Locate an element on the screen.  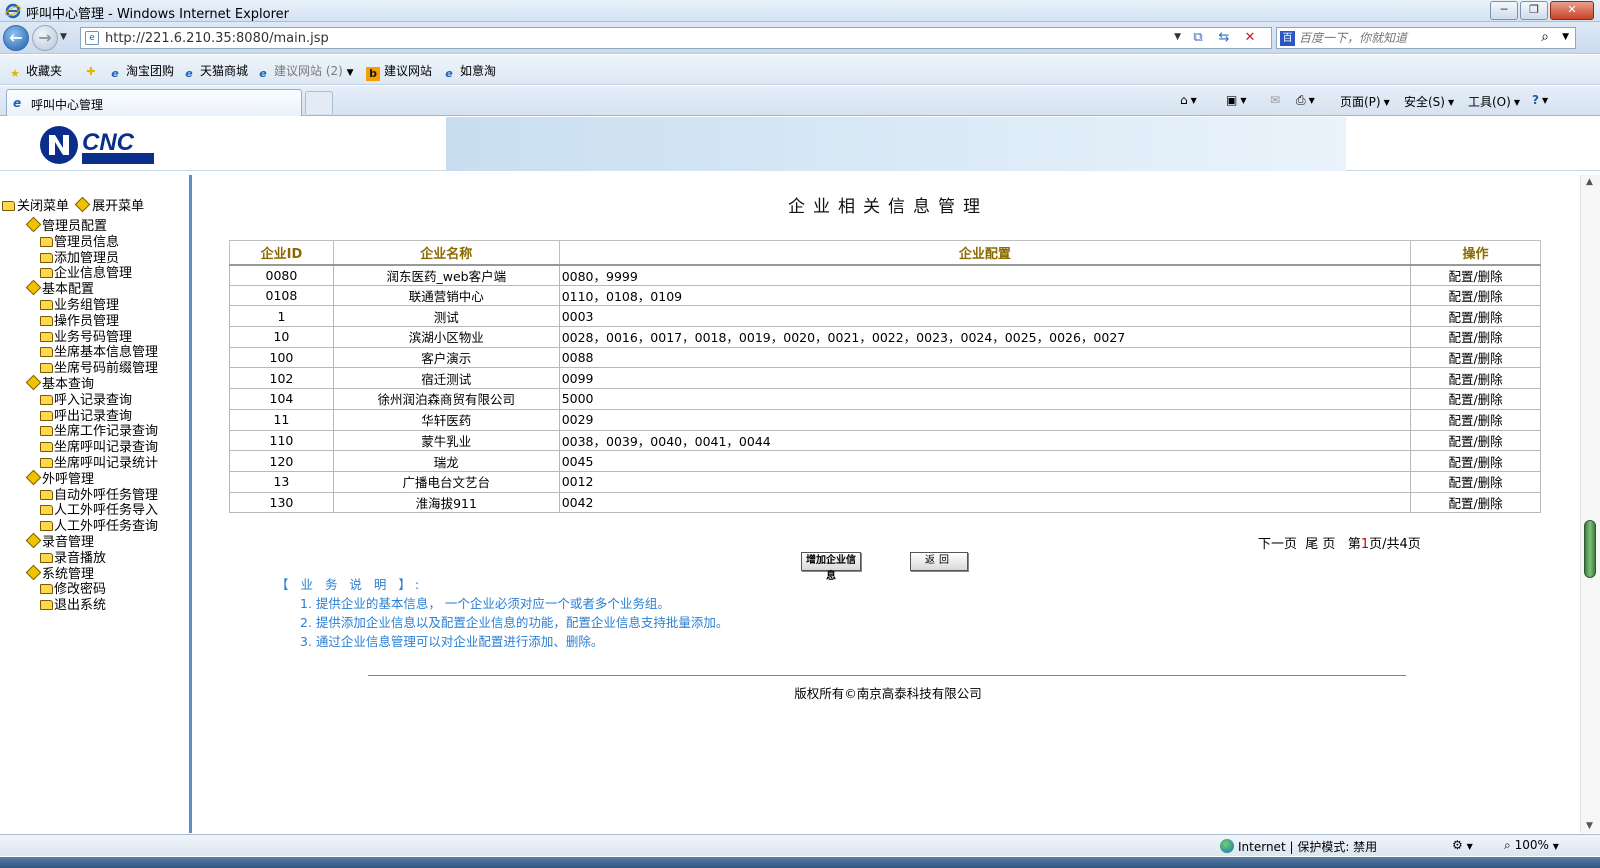
notes-item: 3. 通过企业信息管理可以对企业配置进行添加、删除。 is located at coordinates (452, 641).